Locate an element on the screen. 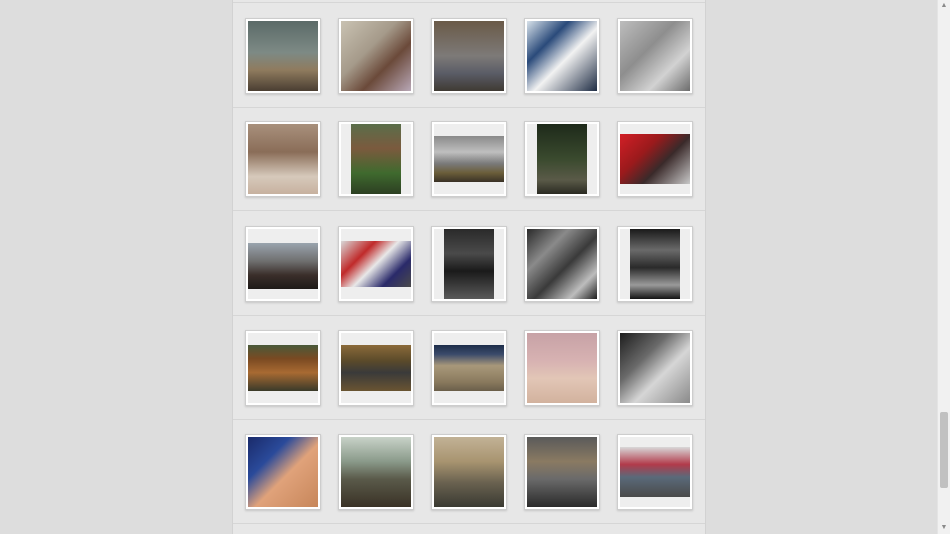 The image size is (950, 534). thumb-pigeons is located at coordinates (469, 56).